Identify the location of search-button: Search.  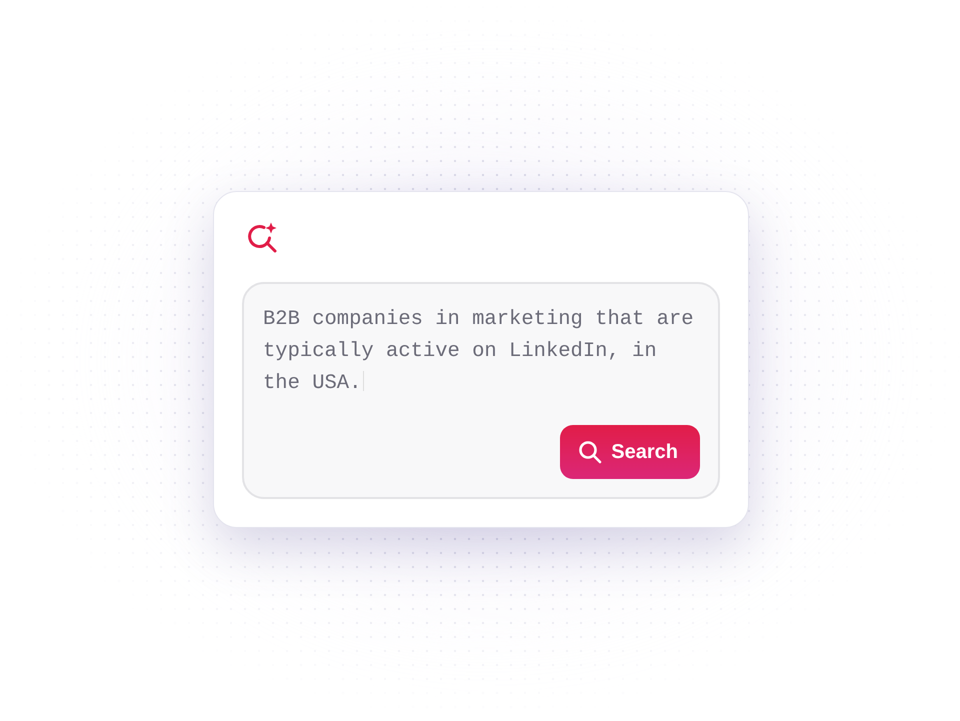
(630, 452).